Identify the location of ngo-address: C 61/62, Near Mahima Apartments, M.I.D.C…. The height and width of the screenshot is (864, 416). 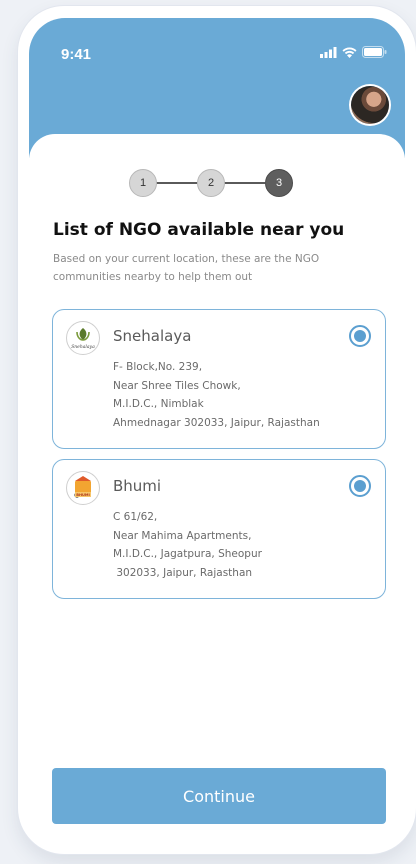
(245, 545).